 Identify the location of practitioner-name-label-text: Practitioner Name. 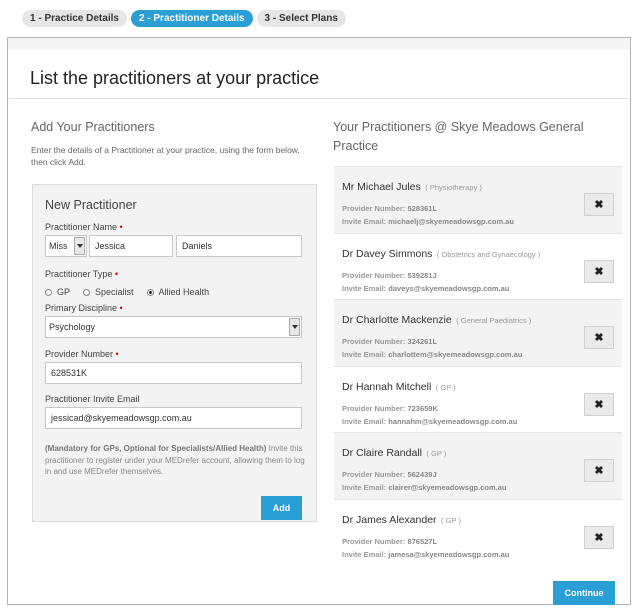
(81, 227).